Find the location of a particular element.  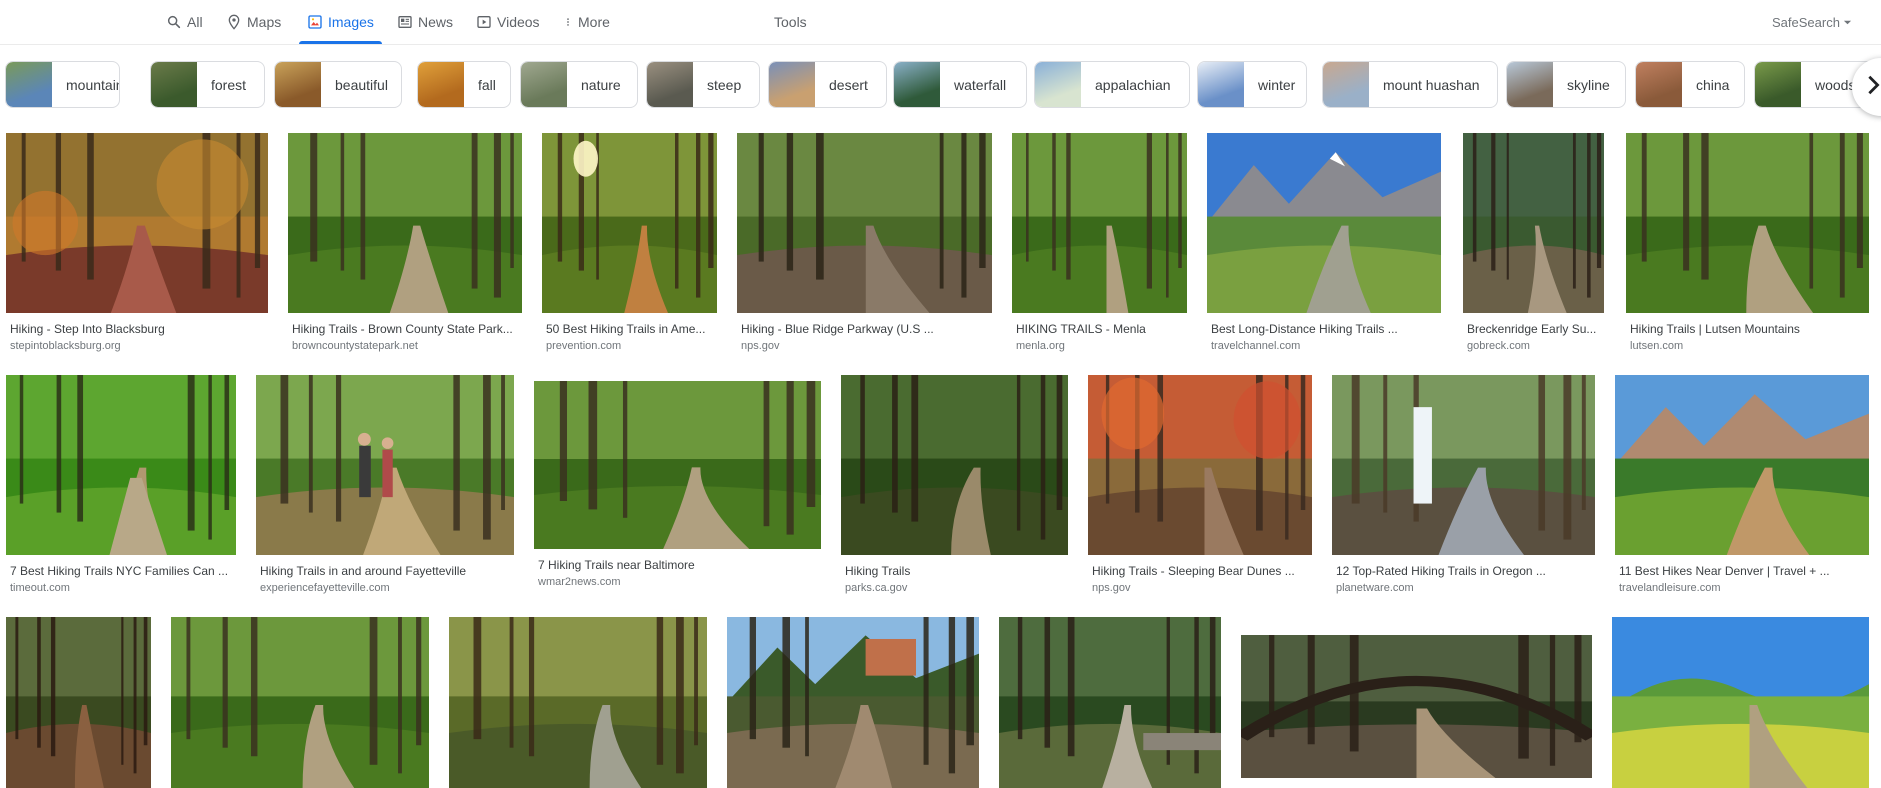

chip-winter: winter is located at coordinates (1252, 84).